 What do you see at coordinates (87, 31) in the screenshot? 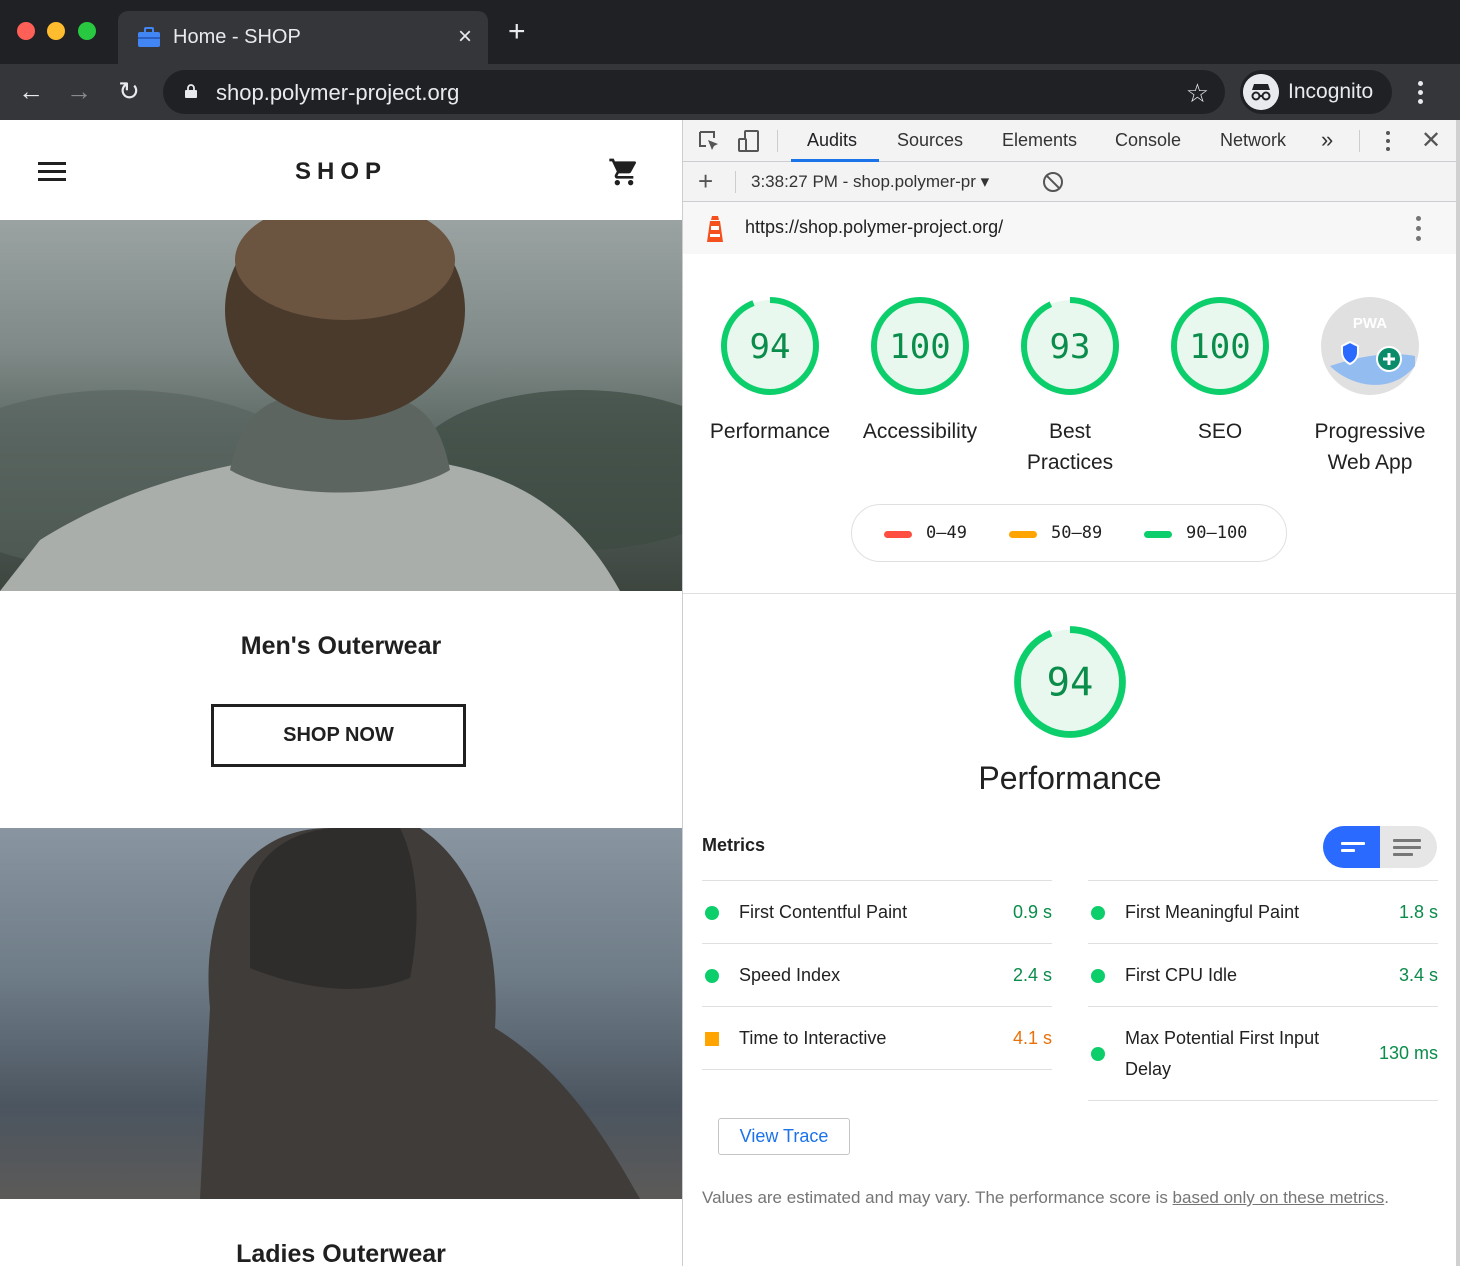
I see `window-zoom-button` at bounding box center [87, 31].